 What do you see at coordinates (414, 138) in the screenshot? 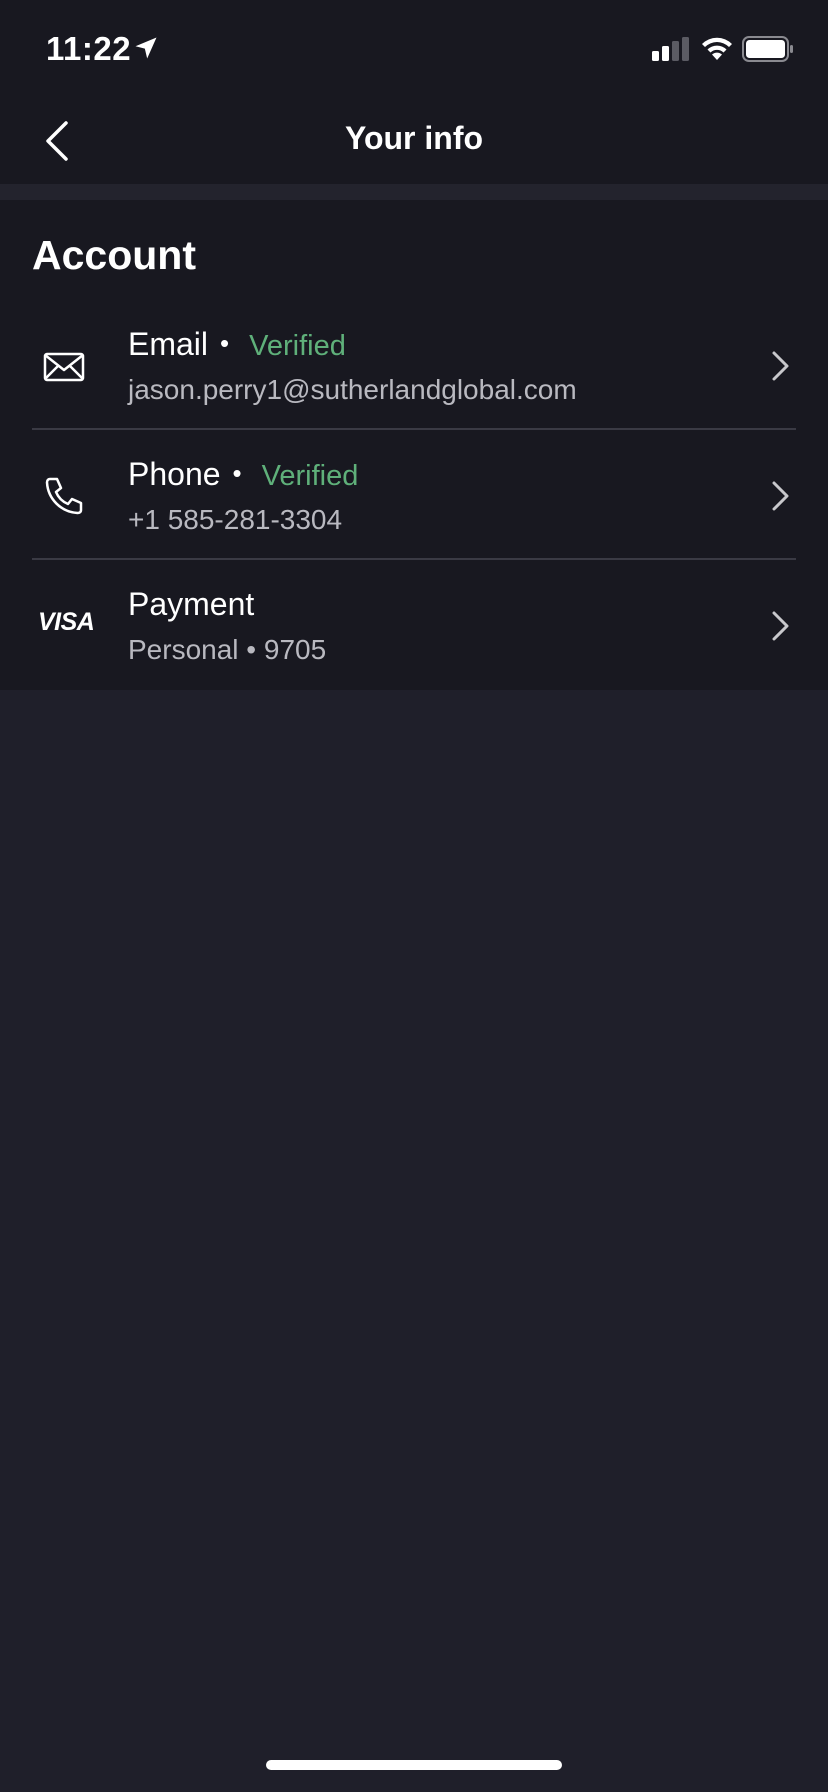
I see `page-title: Your info` at bounding box center [414, 138].